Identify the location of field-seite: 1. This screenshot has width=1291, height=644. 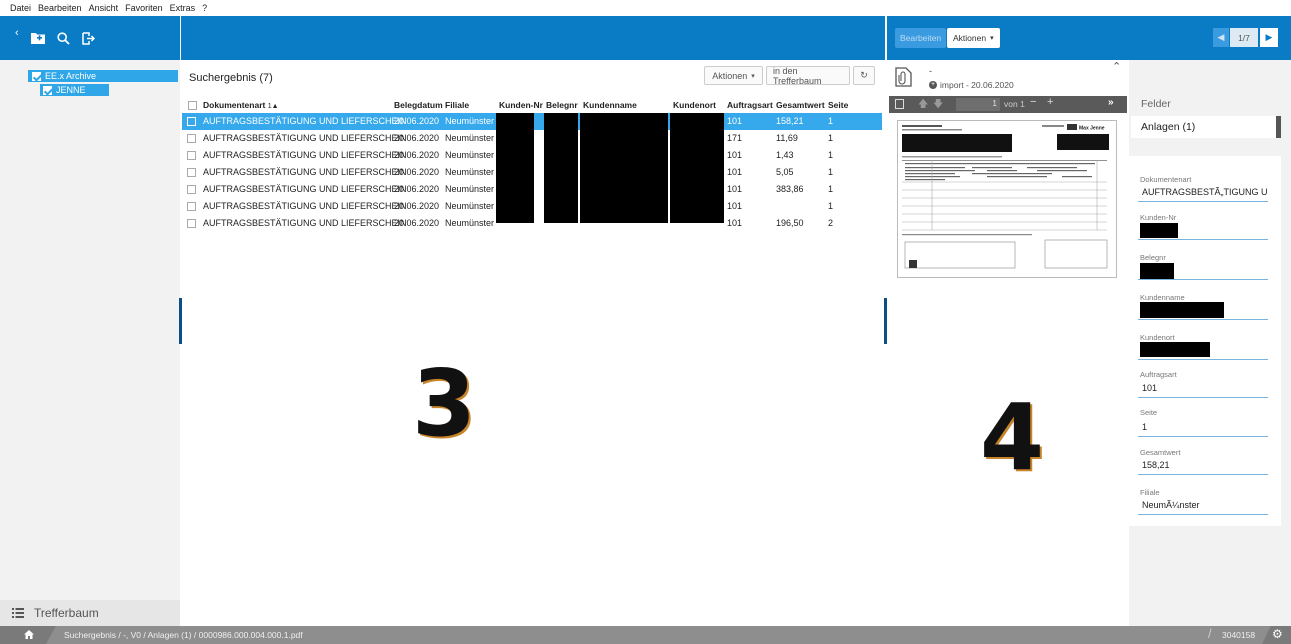
(1203, 428).